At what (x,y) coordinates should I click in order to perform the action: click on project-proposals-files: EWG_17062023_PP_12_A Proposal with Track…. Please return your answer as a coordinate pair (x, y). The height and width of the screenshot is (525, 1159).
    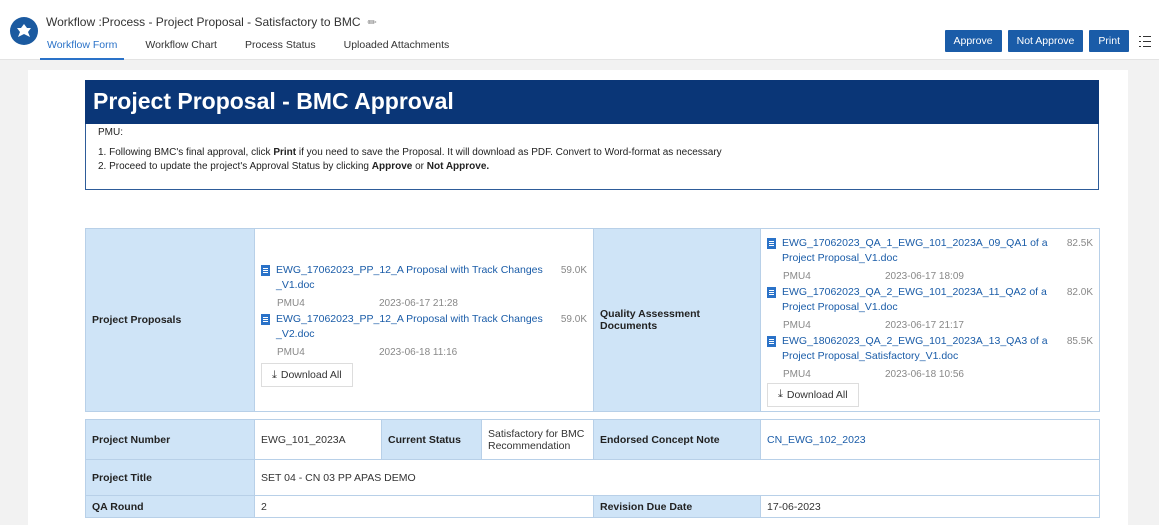
    Looking at the image, I should click on (424, 320).